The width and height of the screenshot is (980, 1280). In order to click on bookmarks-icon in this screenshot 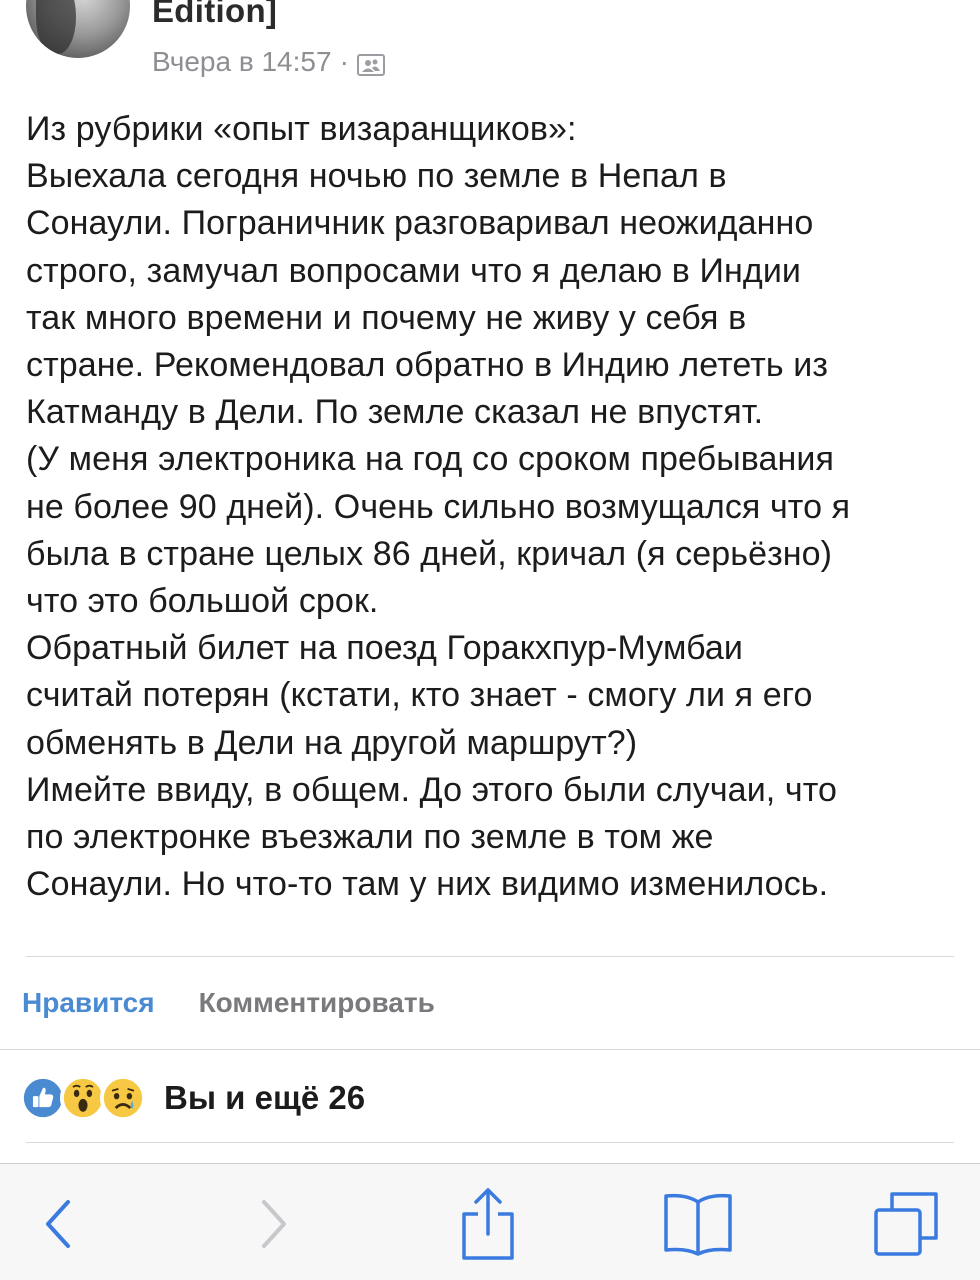, I will do `click(698, 1224)`.